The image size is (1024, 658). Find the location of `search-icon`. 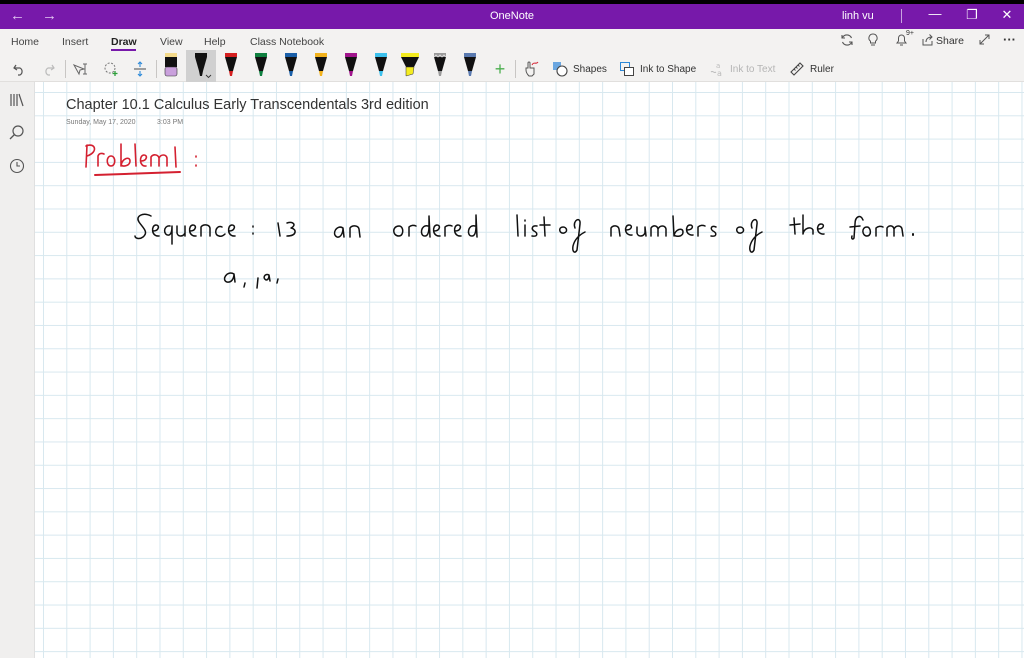

search-icon is located at coordinates (18, 134).